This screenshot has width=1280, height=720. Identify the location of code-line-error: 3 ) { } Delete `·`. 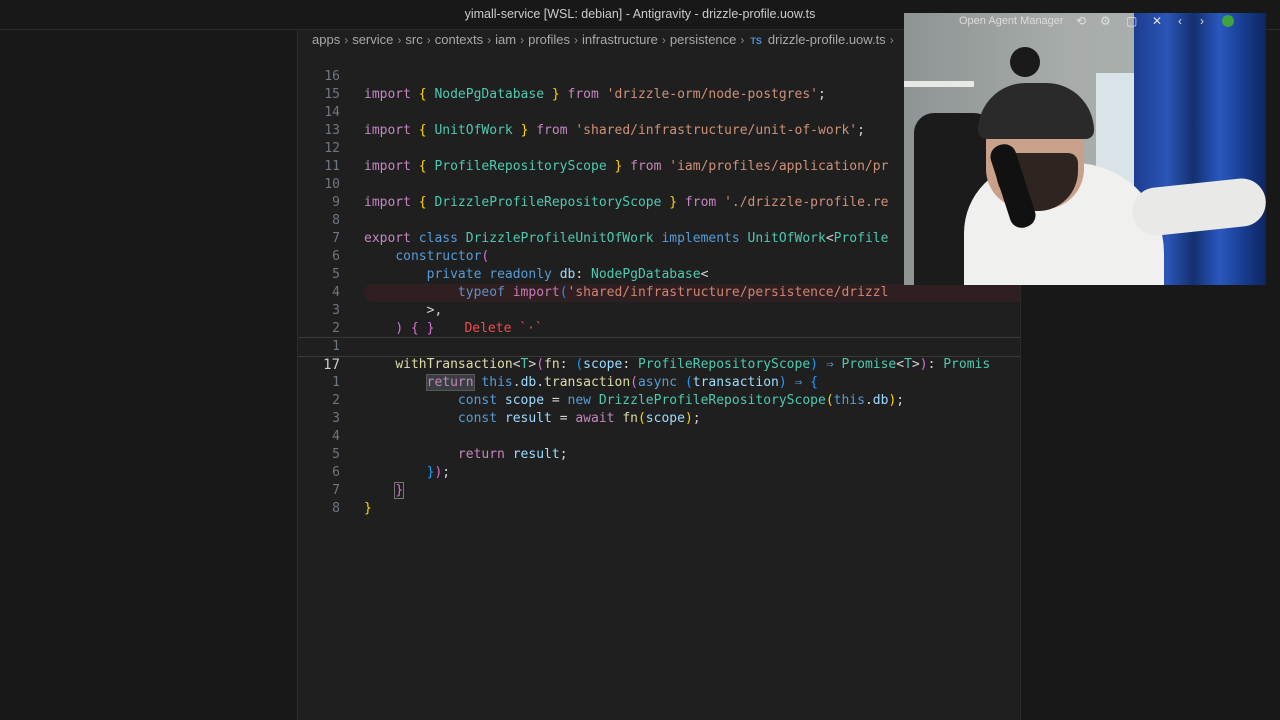
(676, 310).